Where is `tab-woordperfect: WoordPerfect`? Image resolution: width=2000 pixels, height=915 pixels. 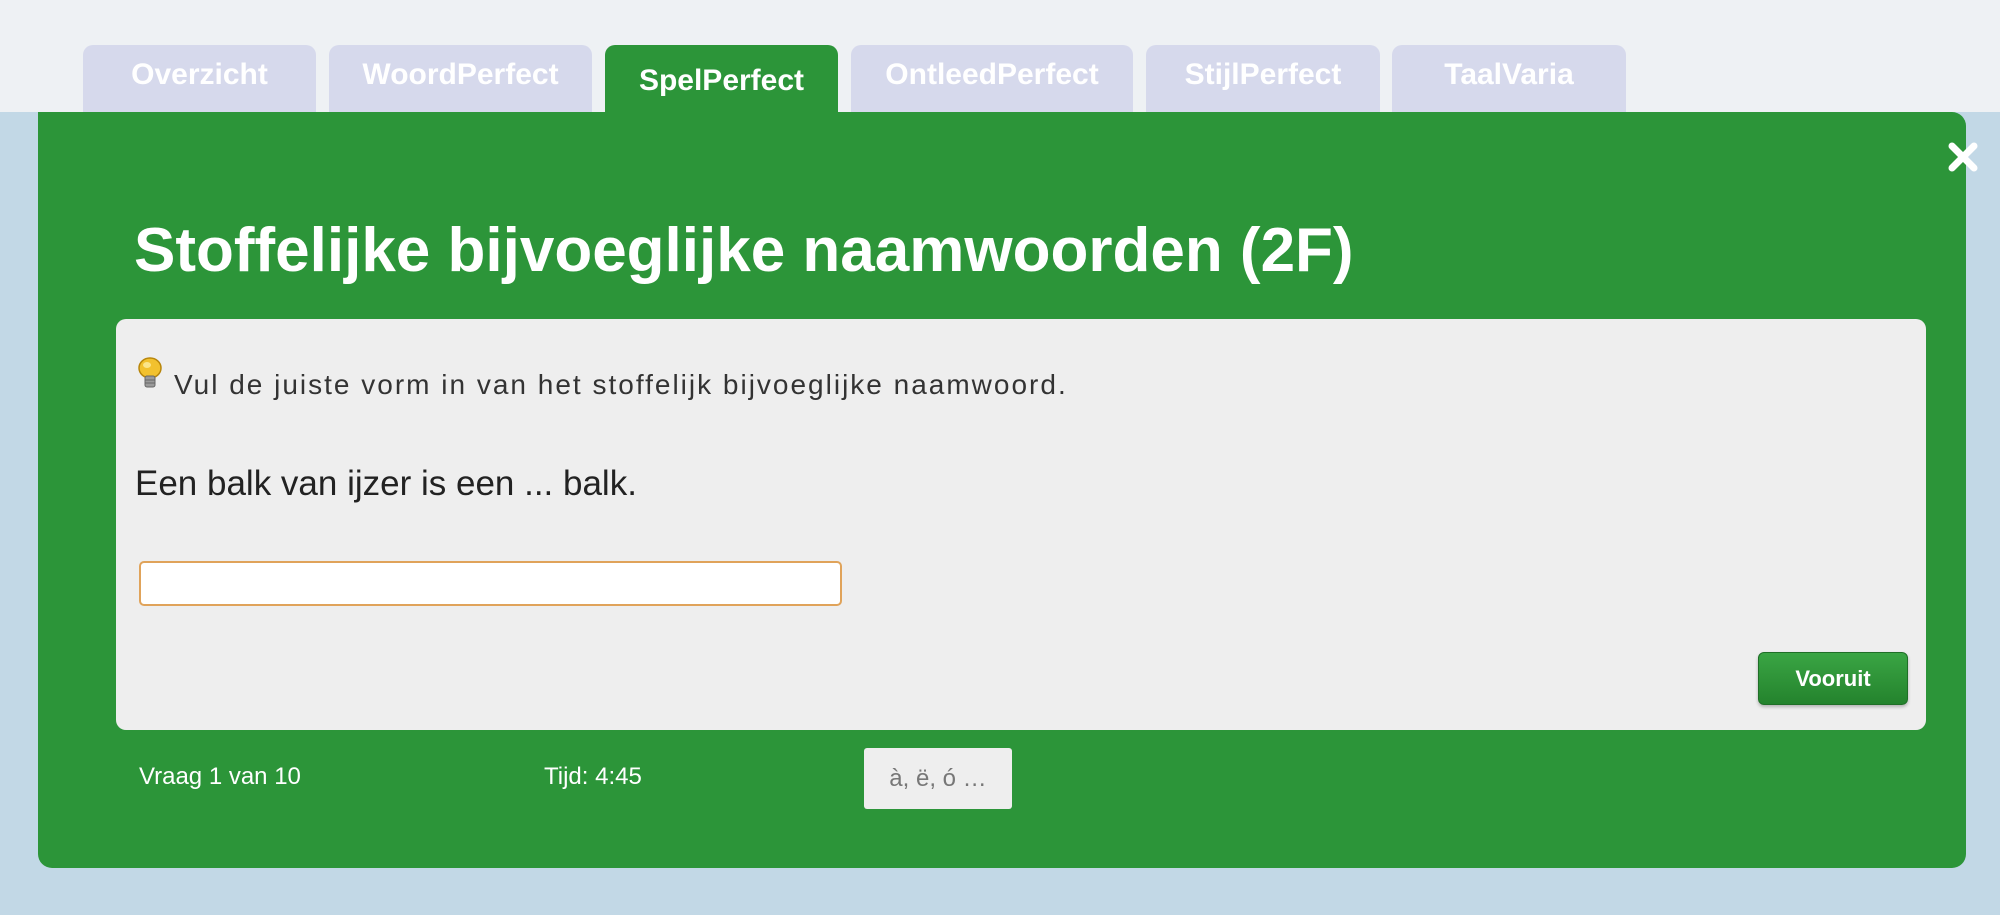
tab-woordperfect: WoordPerfect is located at coordinates (460, 78).